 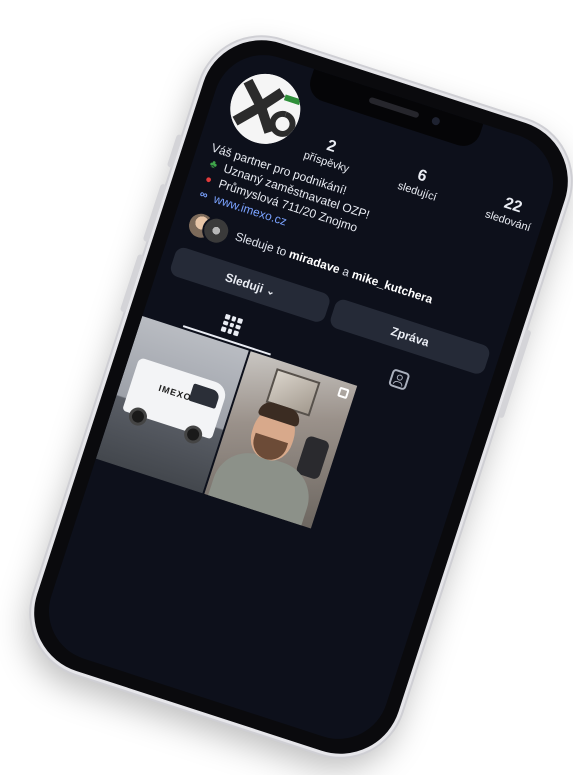 I want to click on followed-by-connector: a, so click(x=346, y=272).